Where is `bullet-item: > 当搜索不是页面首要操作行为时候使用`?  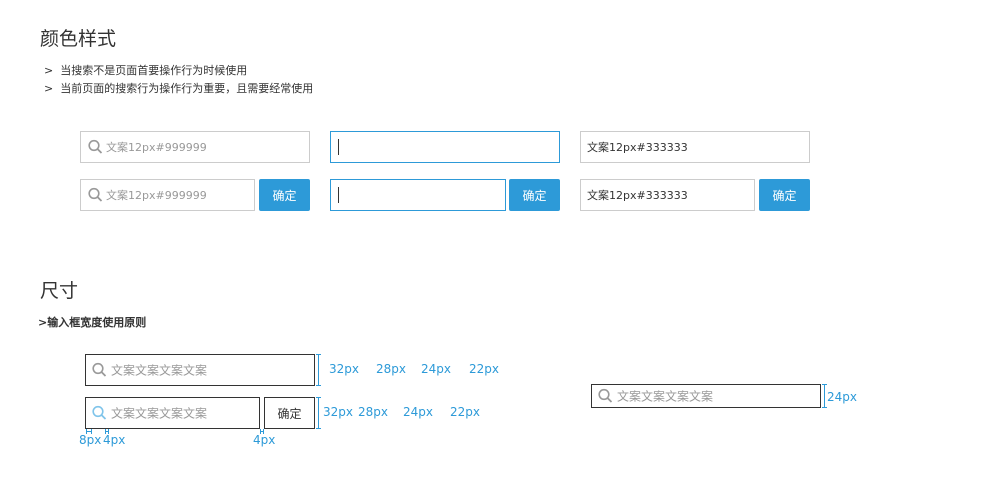 bullet-item: > 当搜索不是页面首要操作行为时候使用 is located at coordinates (146, 70).